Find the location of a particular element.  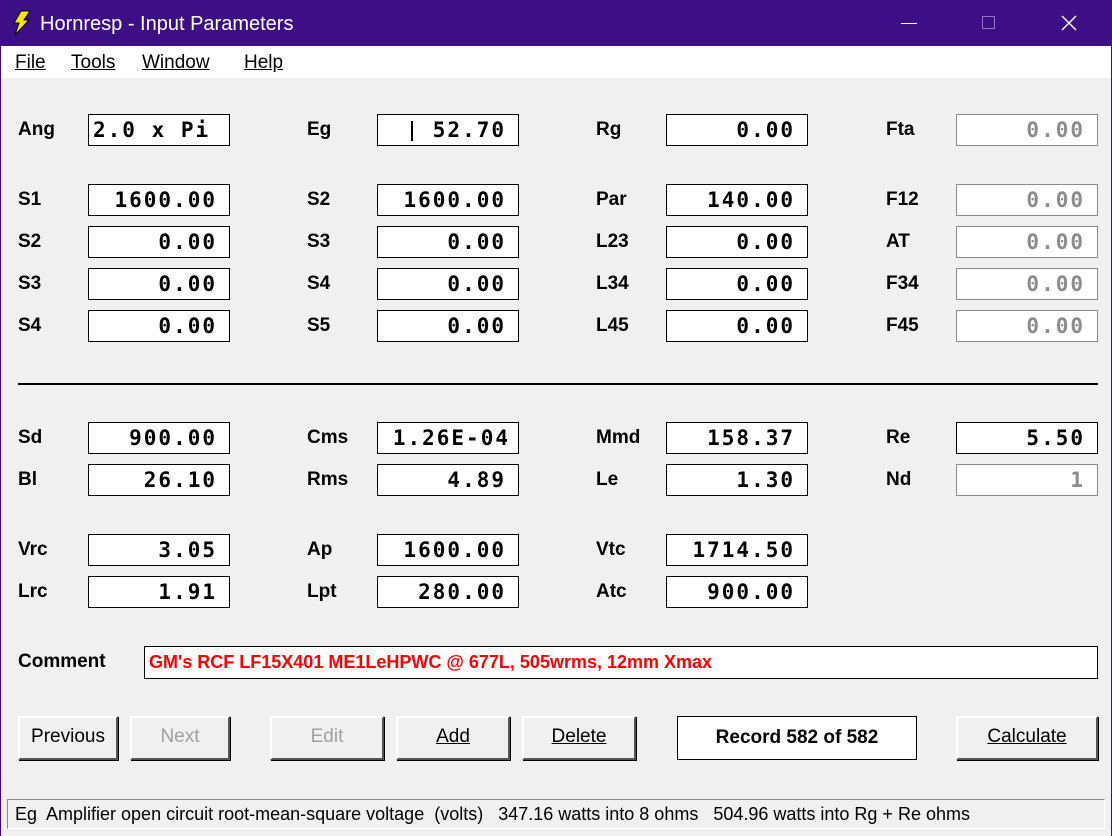

param-label: F12 is located at coordinates (902, 199).